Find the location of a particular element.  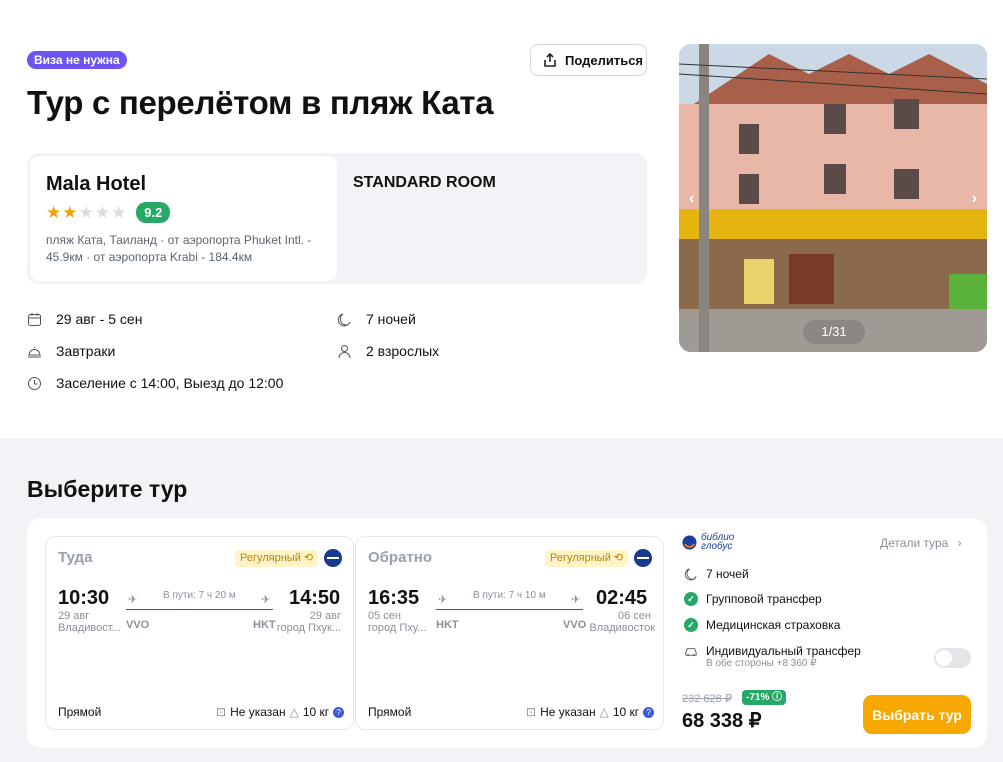

leg-title: Обратно is located at coordinates (400, 557).